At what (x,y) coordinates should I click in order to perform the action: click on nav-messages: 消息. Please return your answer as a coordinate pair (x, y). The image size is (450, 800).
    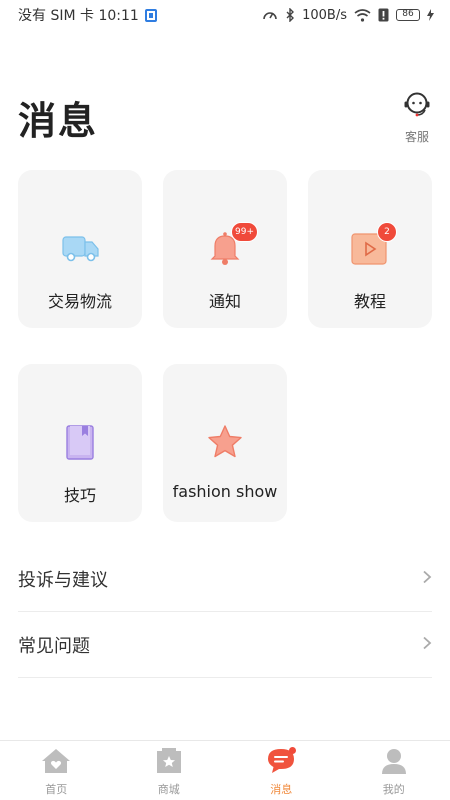
    Looking at the image, I should click on (281, 770).